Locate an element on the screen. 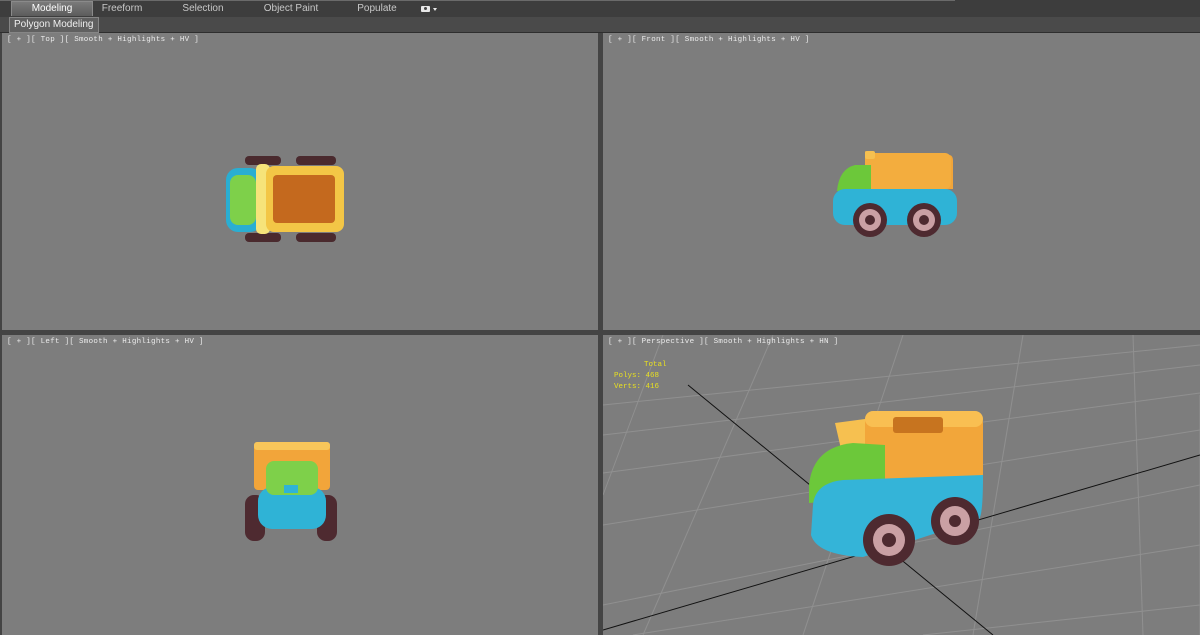 The width and height of the screenshot is (1200, 635). truck-top-view is located at coordinates (285, 199).